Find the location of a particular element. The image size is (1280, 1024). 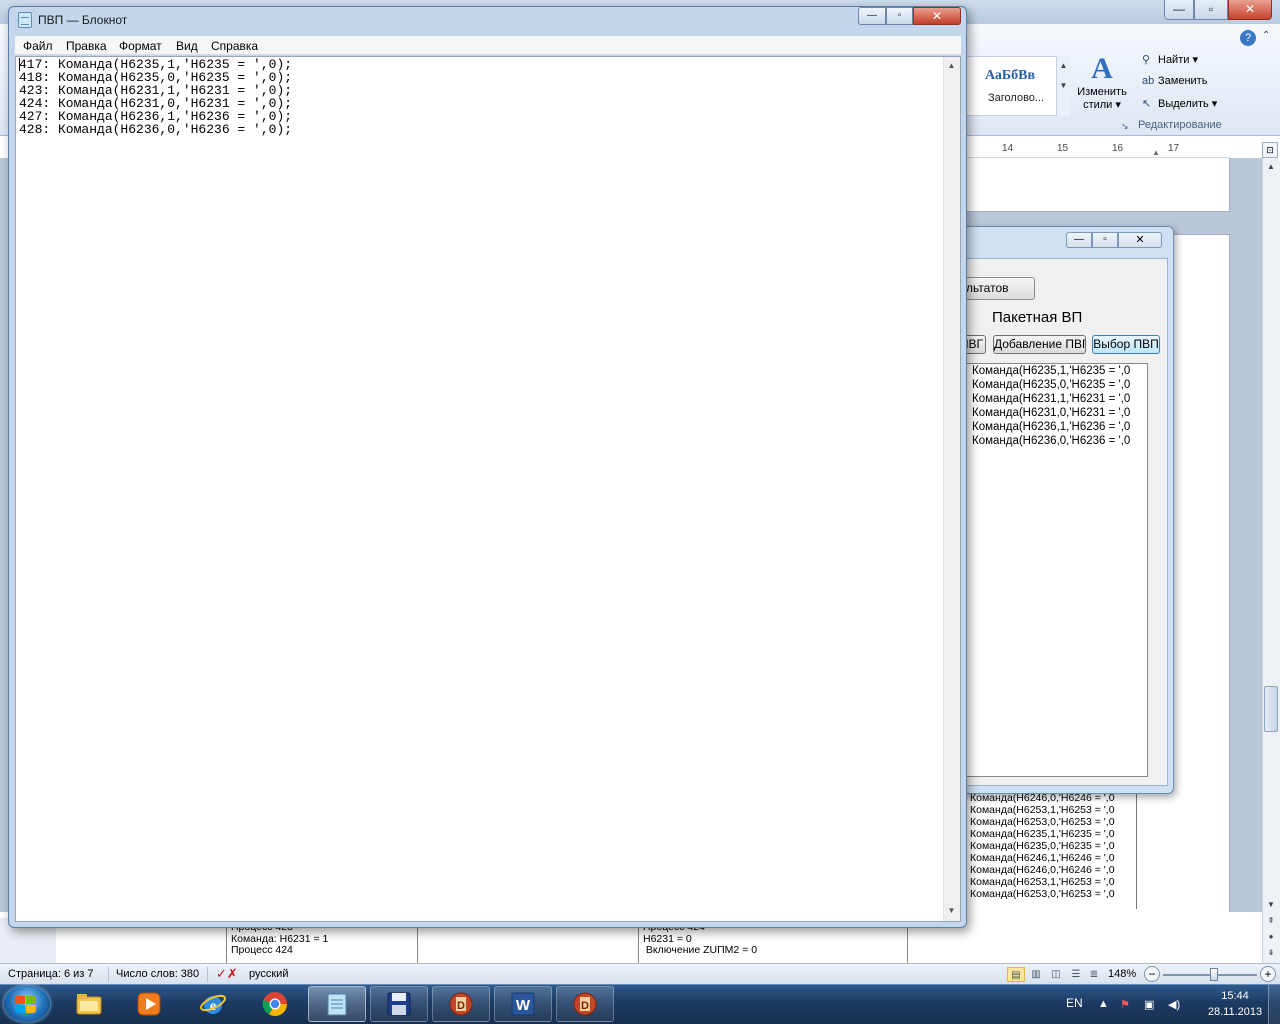

ruler-tick: 16 is located at coordinates (1118, 148).